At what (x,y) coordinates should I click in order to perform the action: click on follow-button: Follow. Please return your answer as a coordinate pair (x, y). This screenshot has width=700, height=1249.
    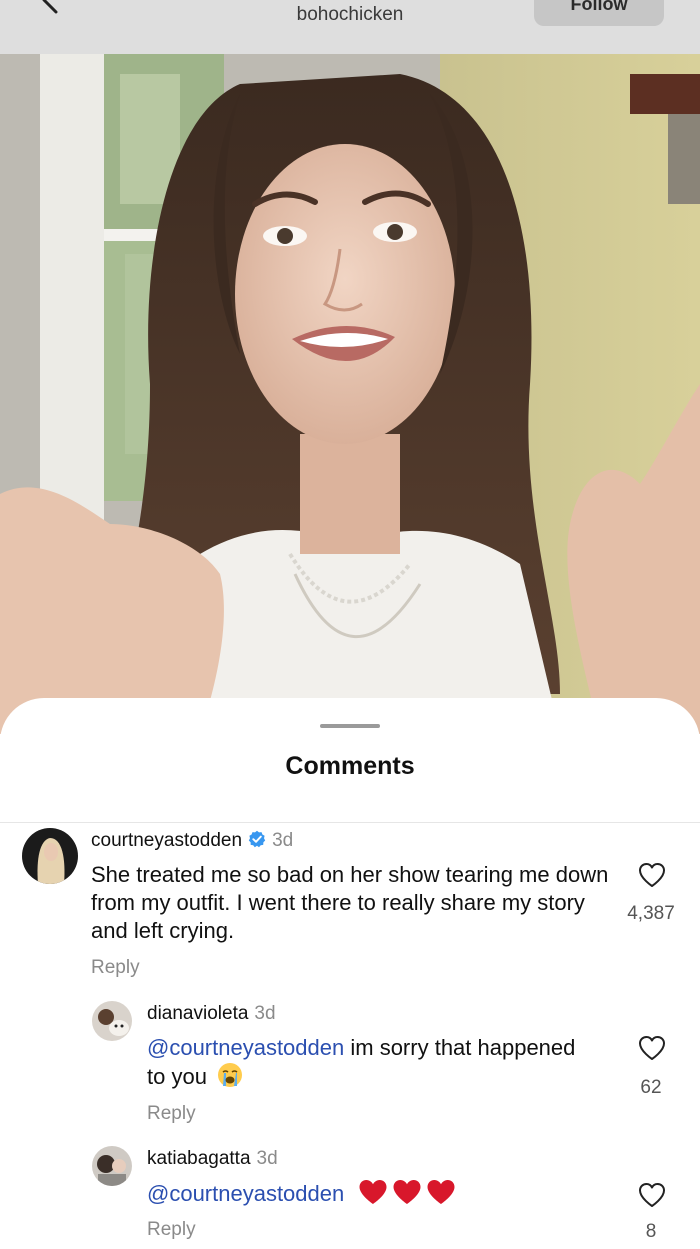
    Looking at the image, I should click on (599, 13).